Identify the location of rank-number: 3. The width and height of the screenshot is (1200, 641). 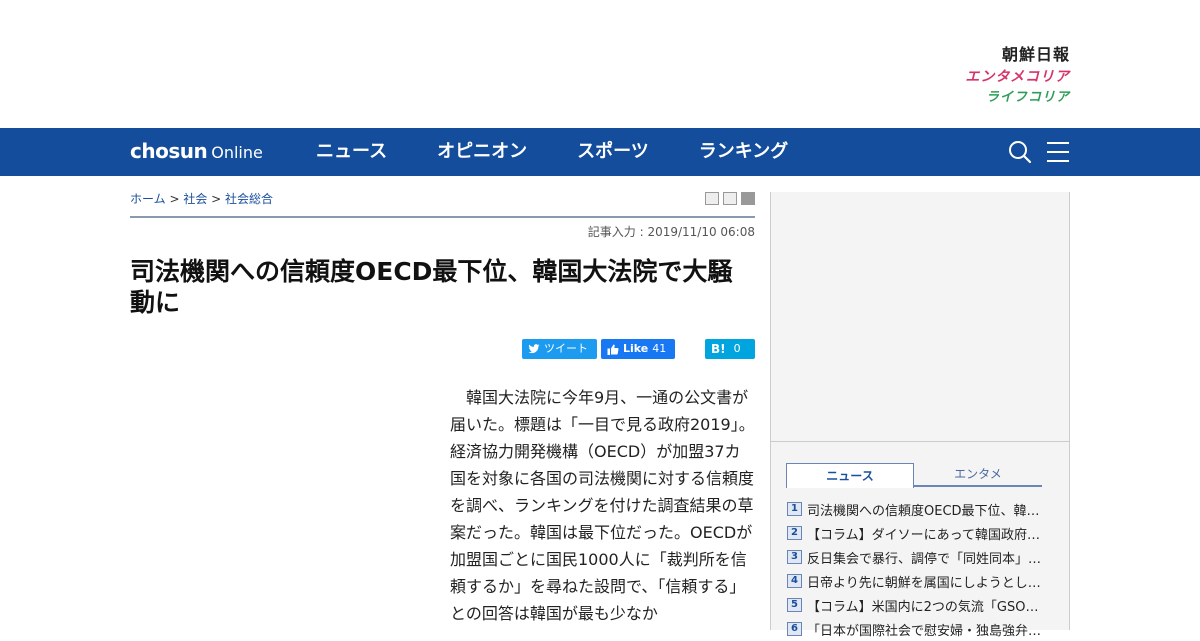
(794, 557).